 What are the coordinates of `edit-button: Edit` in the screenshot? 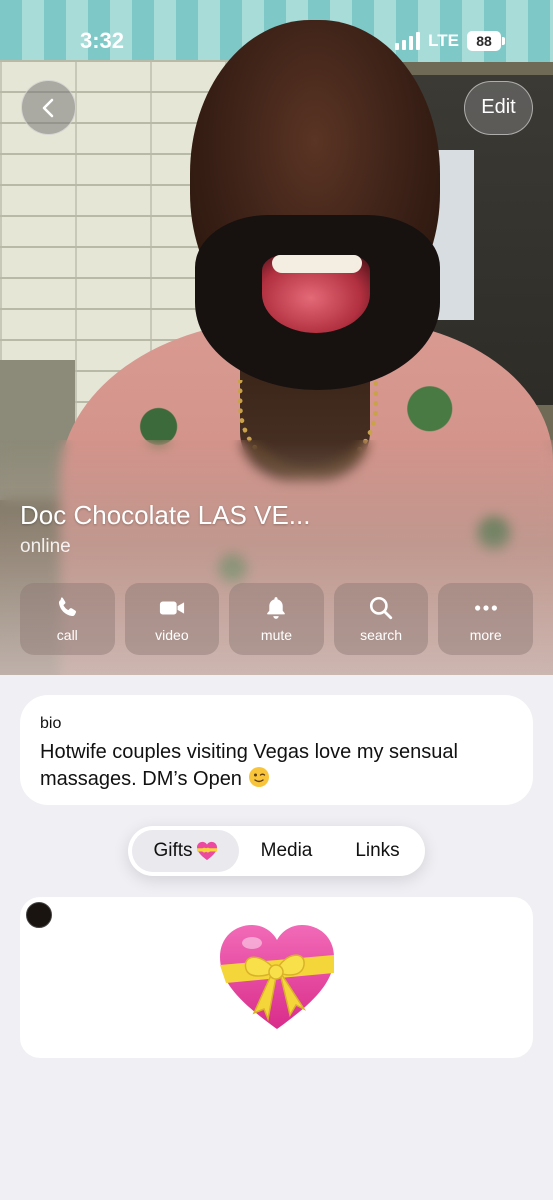 It's located at (498, 108).